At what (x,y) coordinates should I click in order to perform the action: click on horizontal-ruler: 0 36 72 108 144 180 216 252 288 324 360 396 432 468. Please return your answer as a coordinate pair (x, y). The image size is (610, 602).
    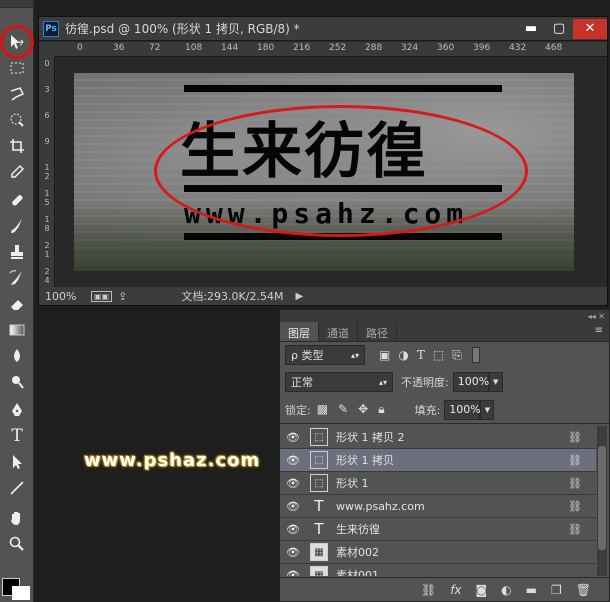
    Looking at the image, I should click on (331, 49).